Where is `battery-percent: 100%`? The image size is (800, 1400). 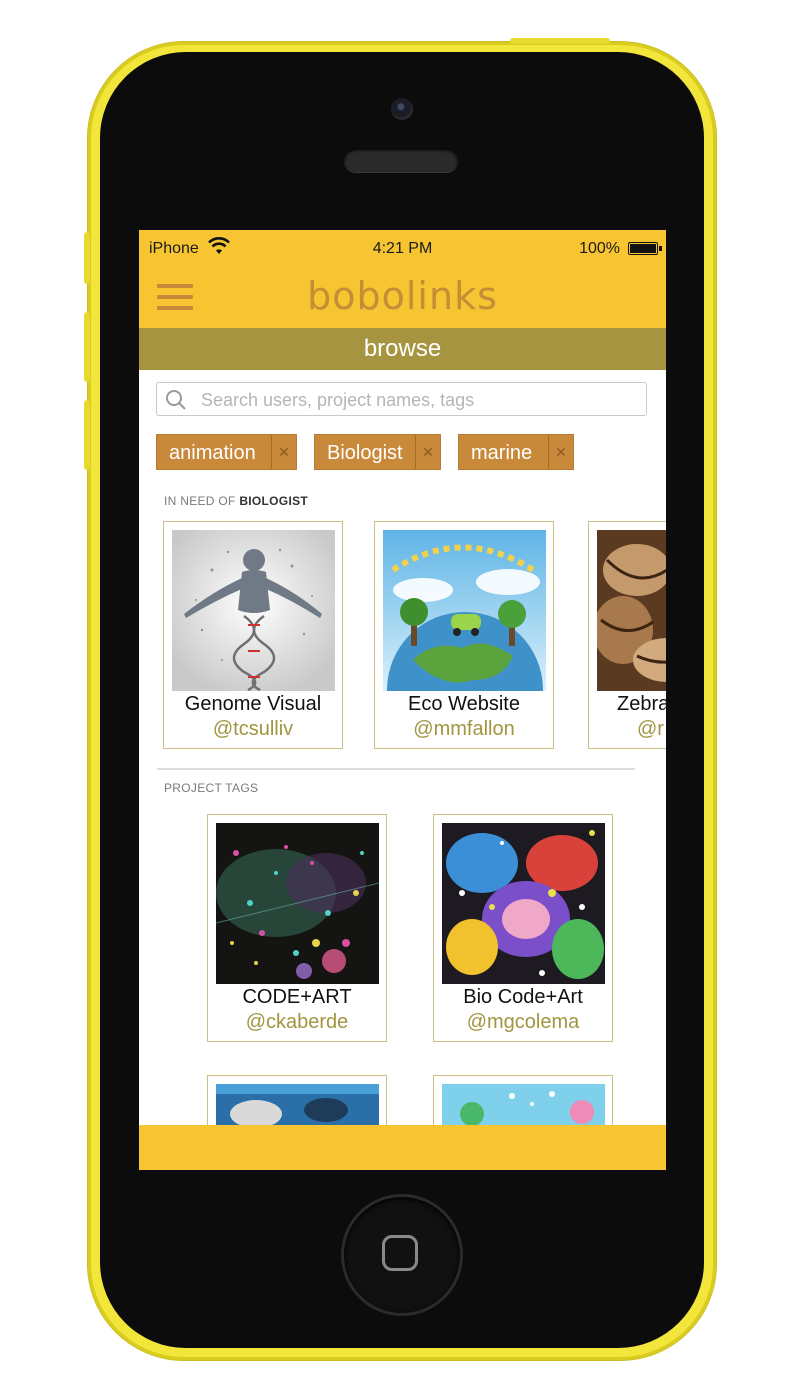
battery-percent: 100% is located at coordinates (599, 248).